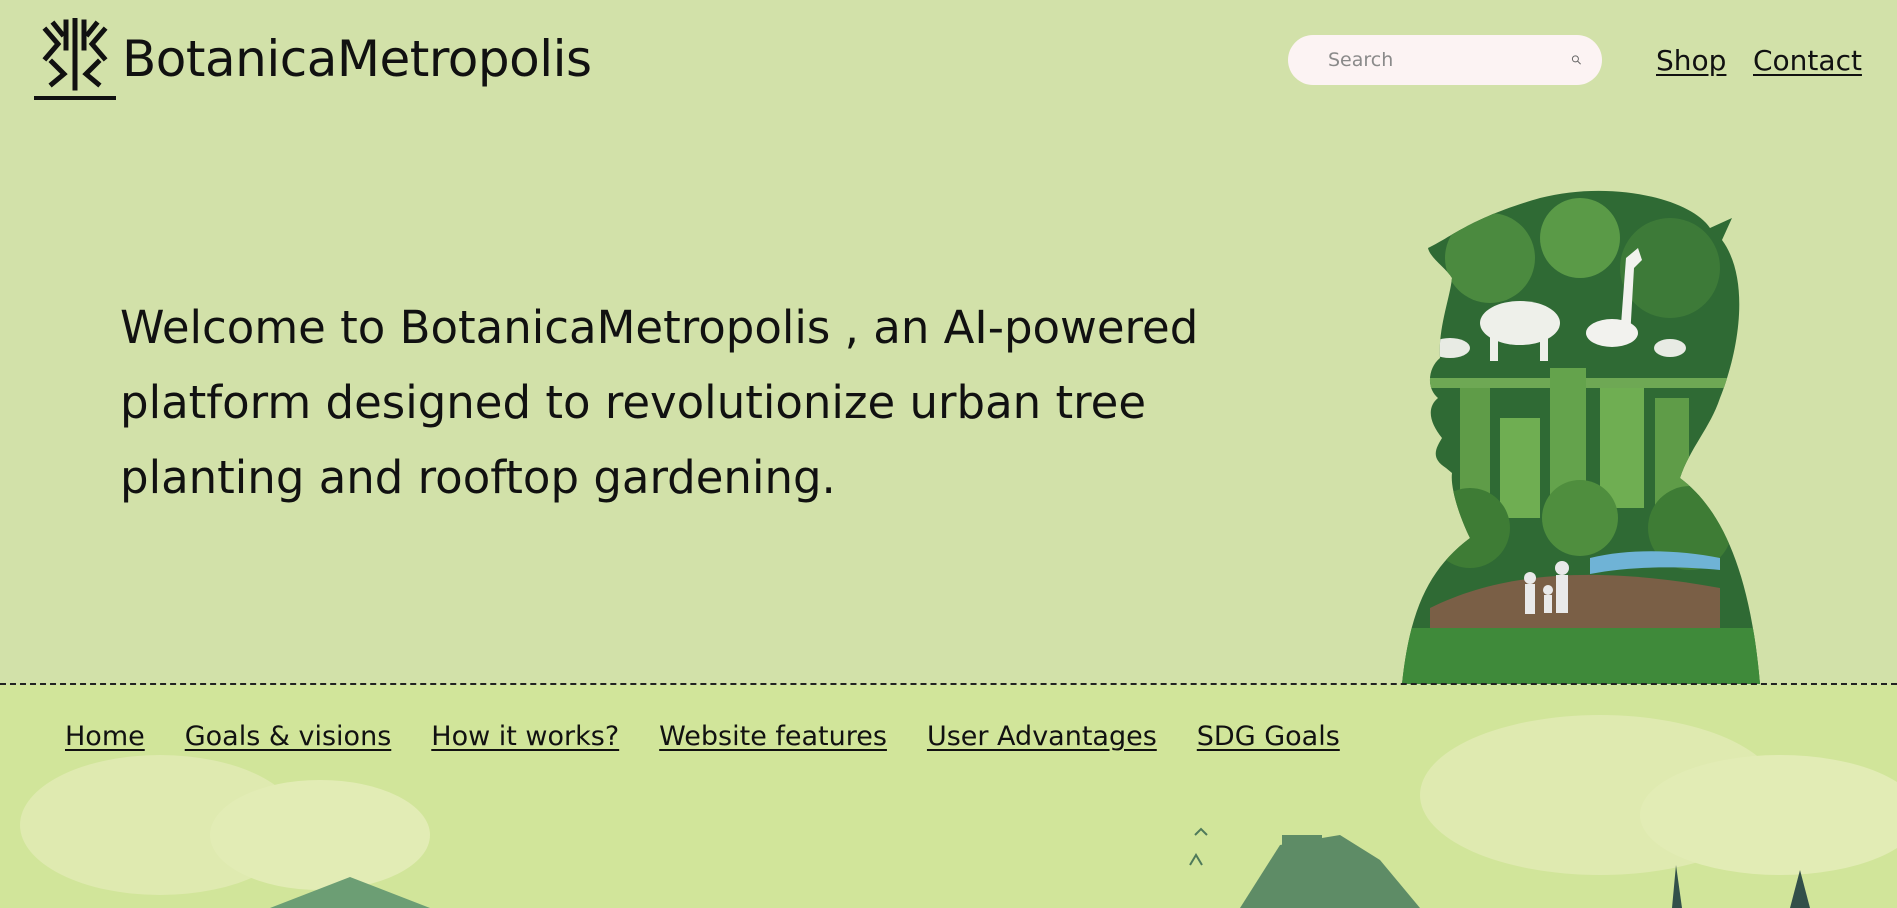  I want to click on brand-name: BotanicaMetropolis, so click(357, 59).